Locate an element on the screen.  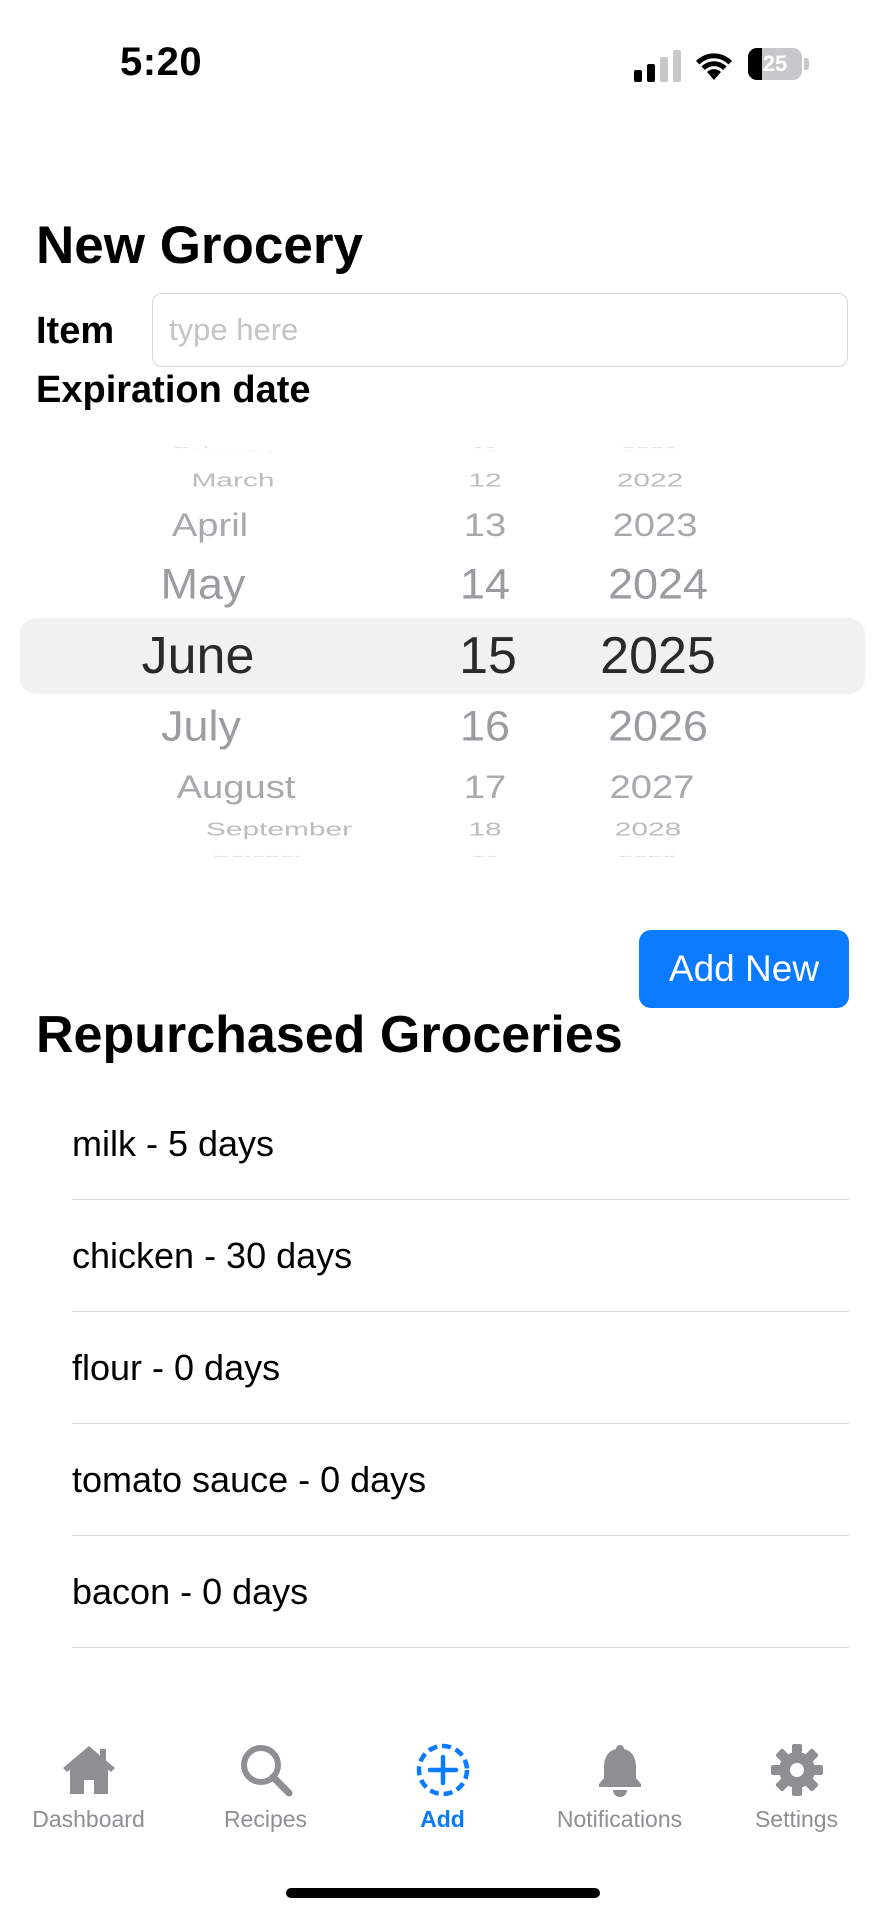
expiration-date-label: Expiration date is located at coordinates (173, 390).